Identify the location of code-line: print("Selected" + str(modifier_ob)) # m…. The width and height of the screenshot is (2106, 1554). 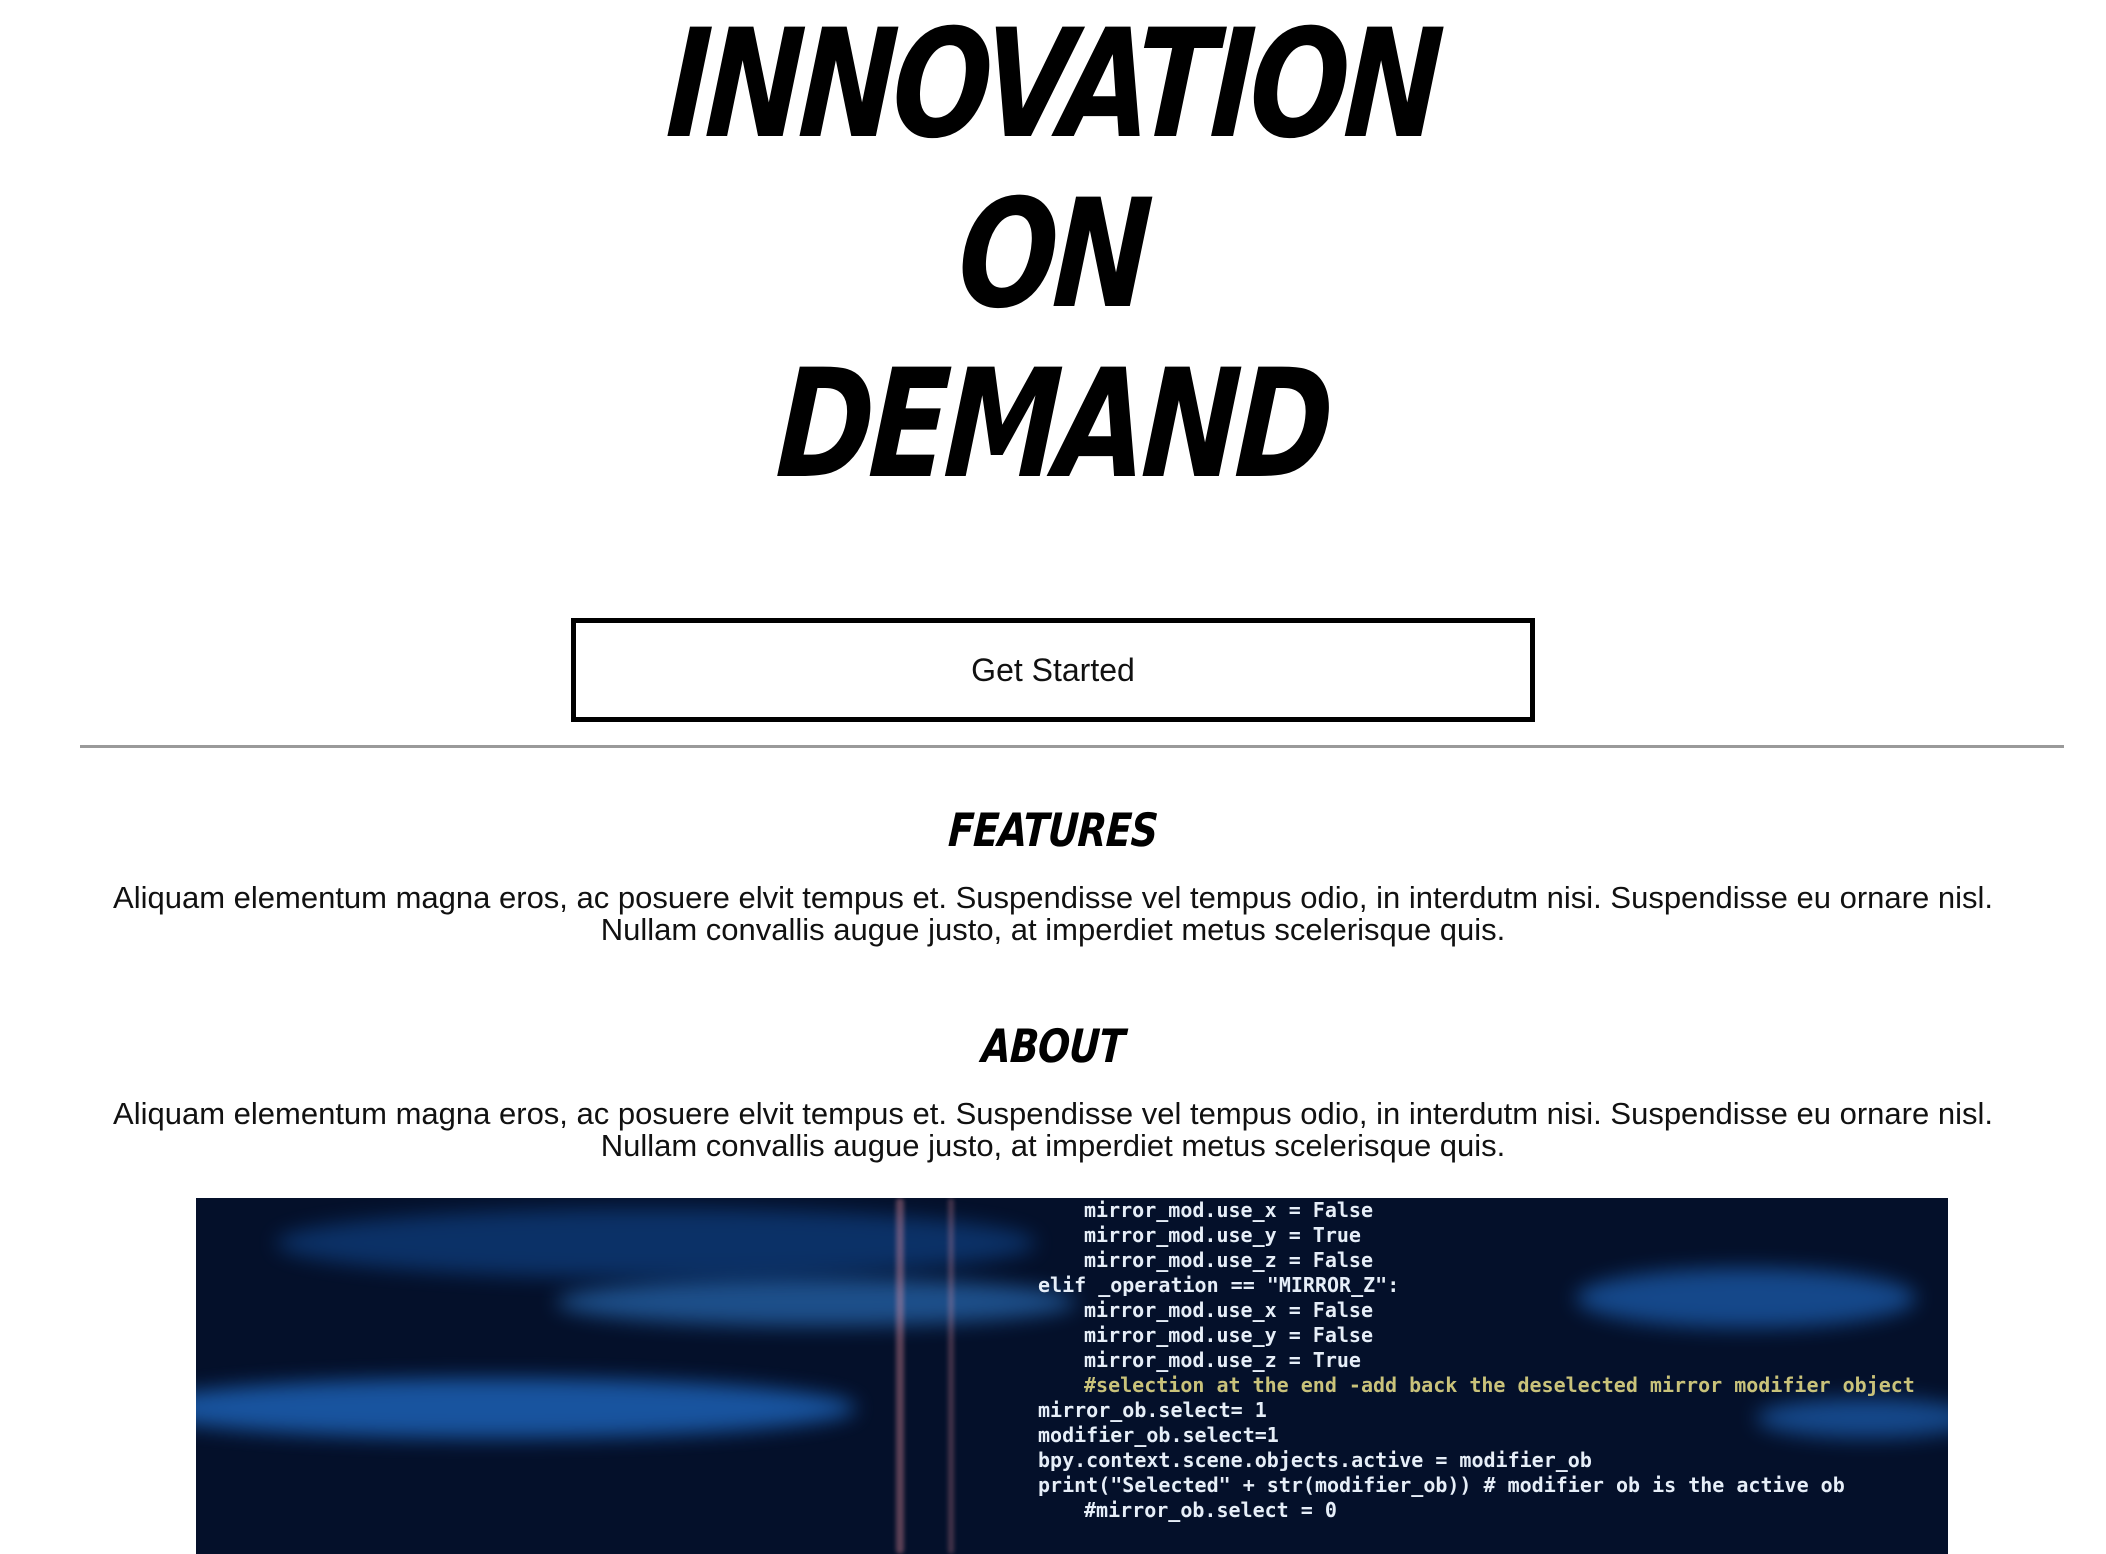
(1441, 1485).